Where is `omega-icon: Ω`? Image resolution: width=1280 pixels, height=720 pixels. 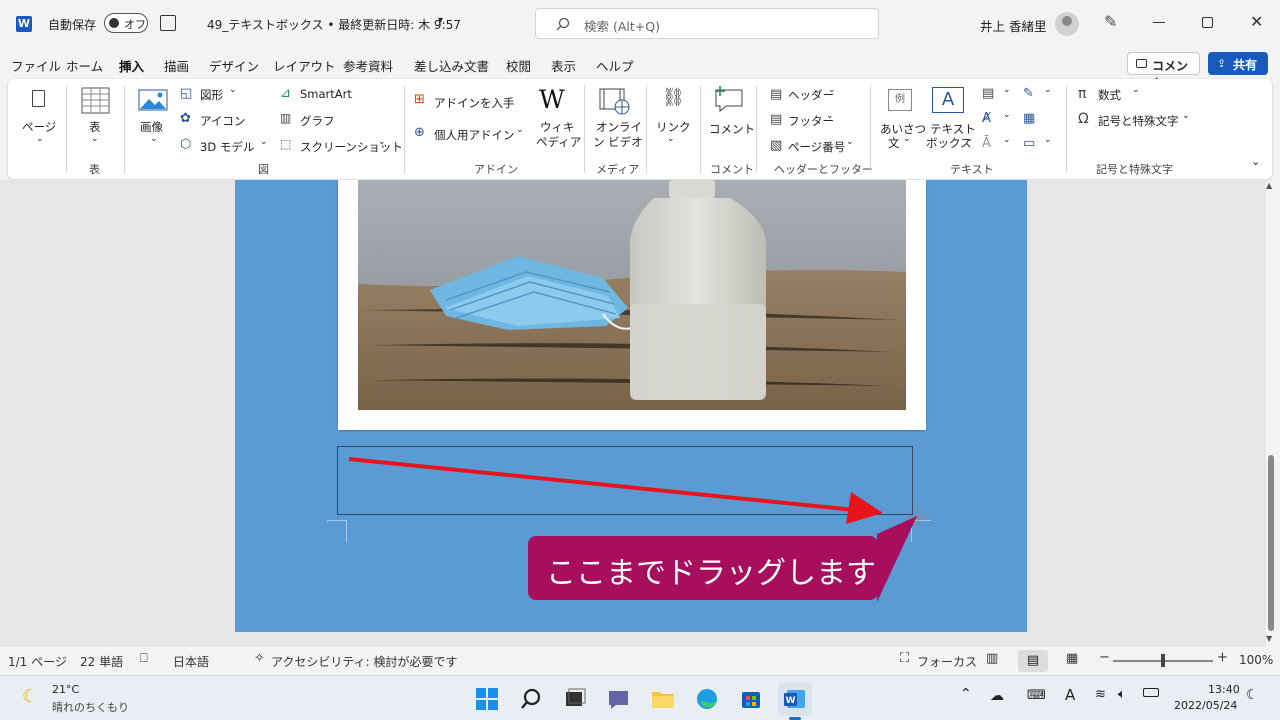 omega-icon: Ω is located at coordinates (1083, 119).